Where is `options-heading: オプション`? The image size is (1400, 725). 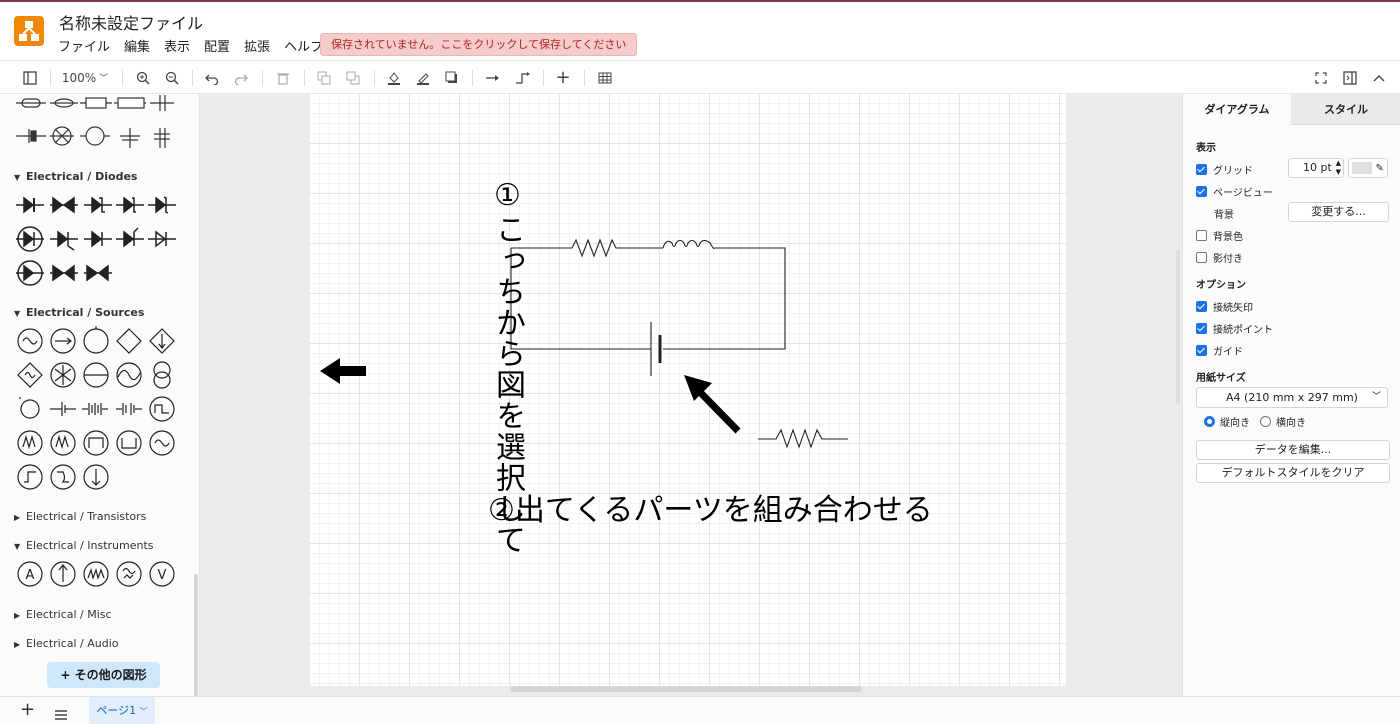 options-heading: オプション is located at coordinates (1221, 285).